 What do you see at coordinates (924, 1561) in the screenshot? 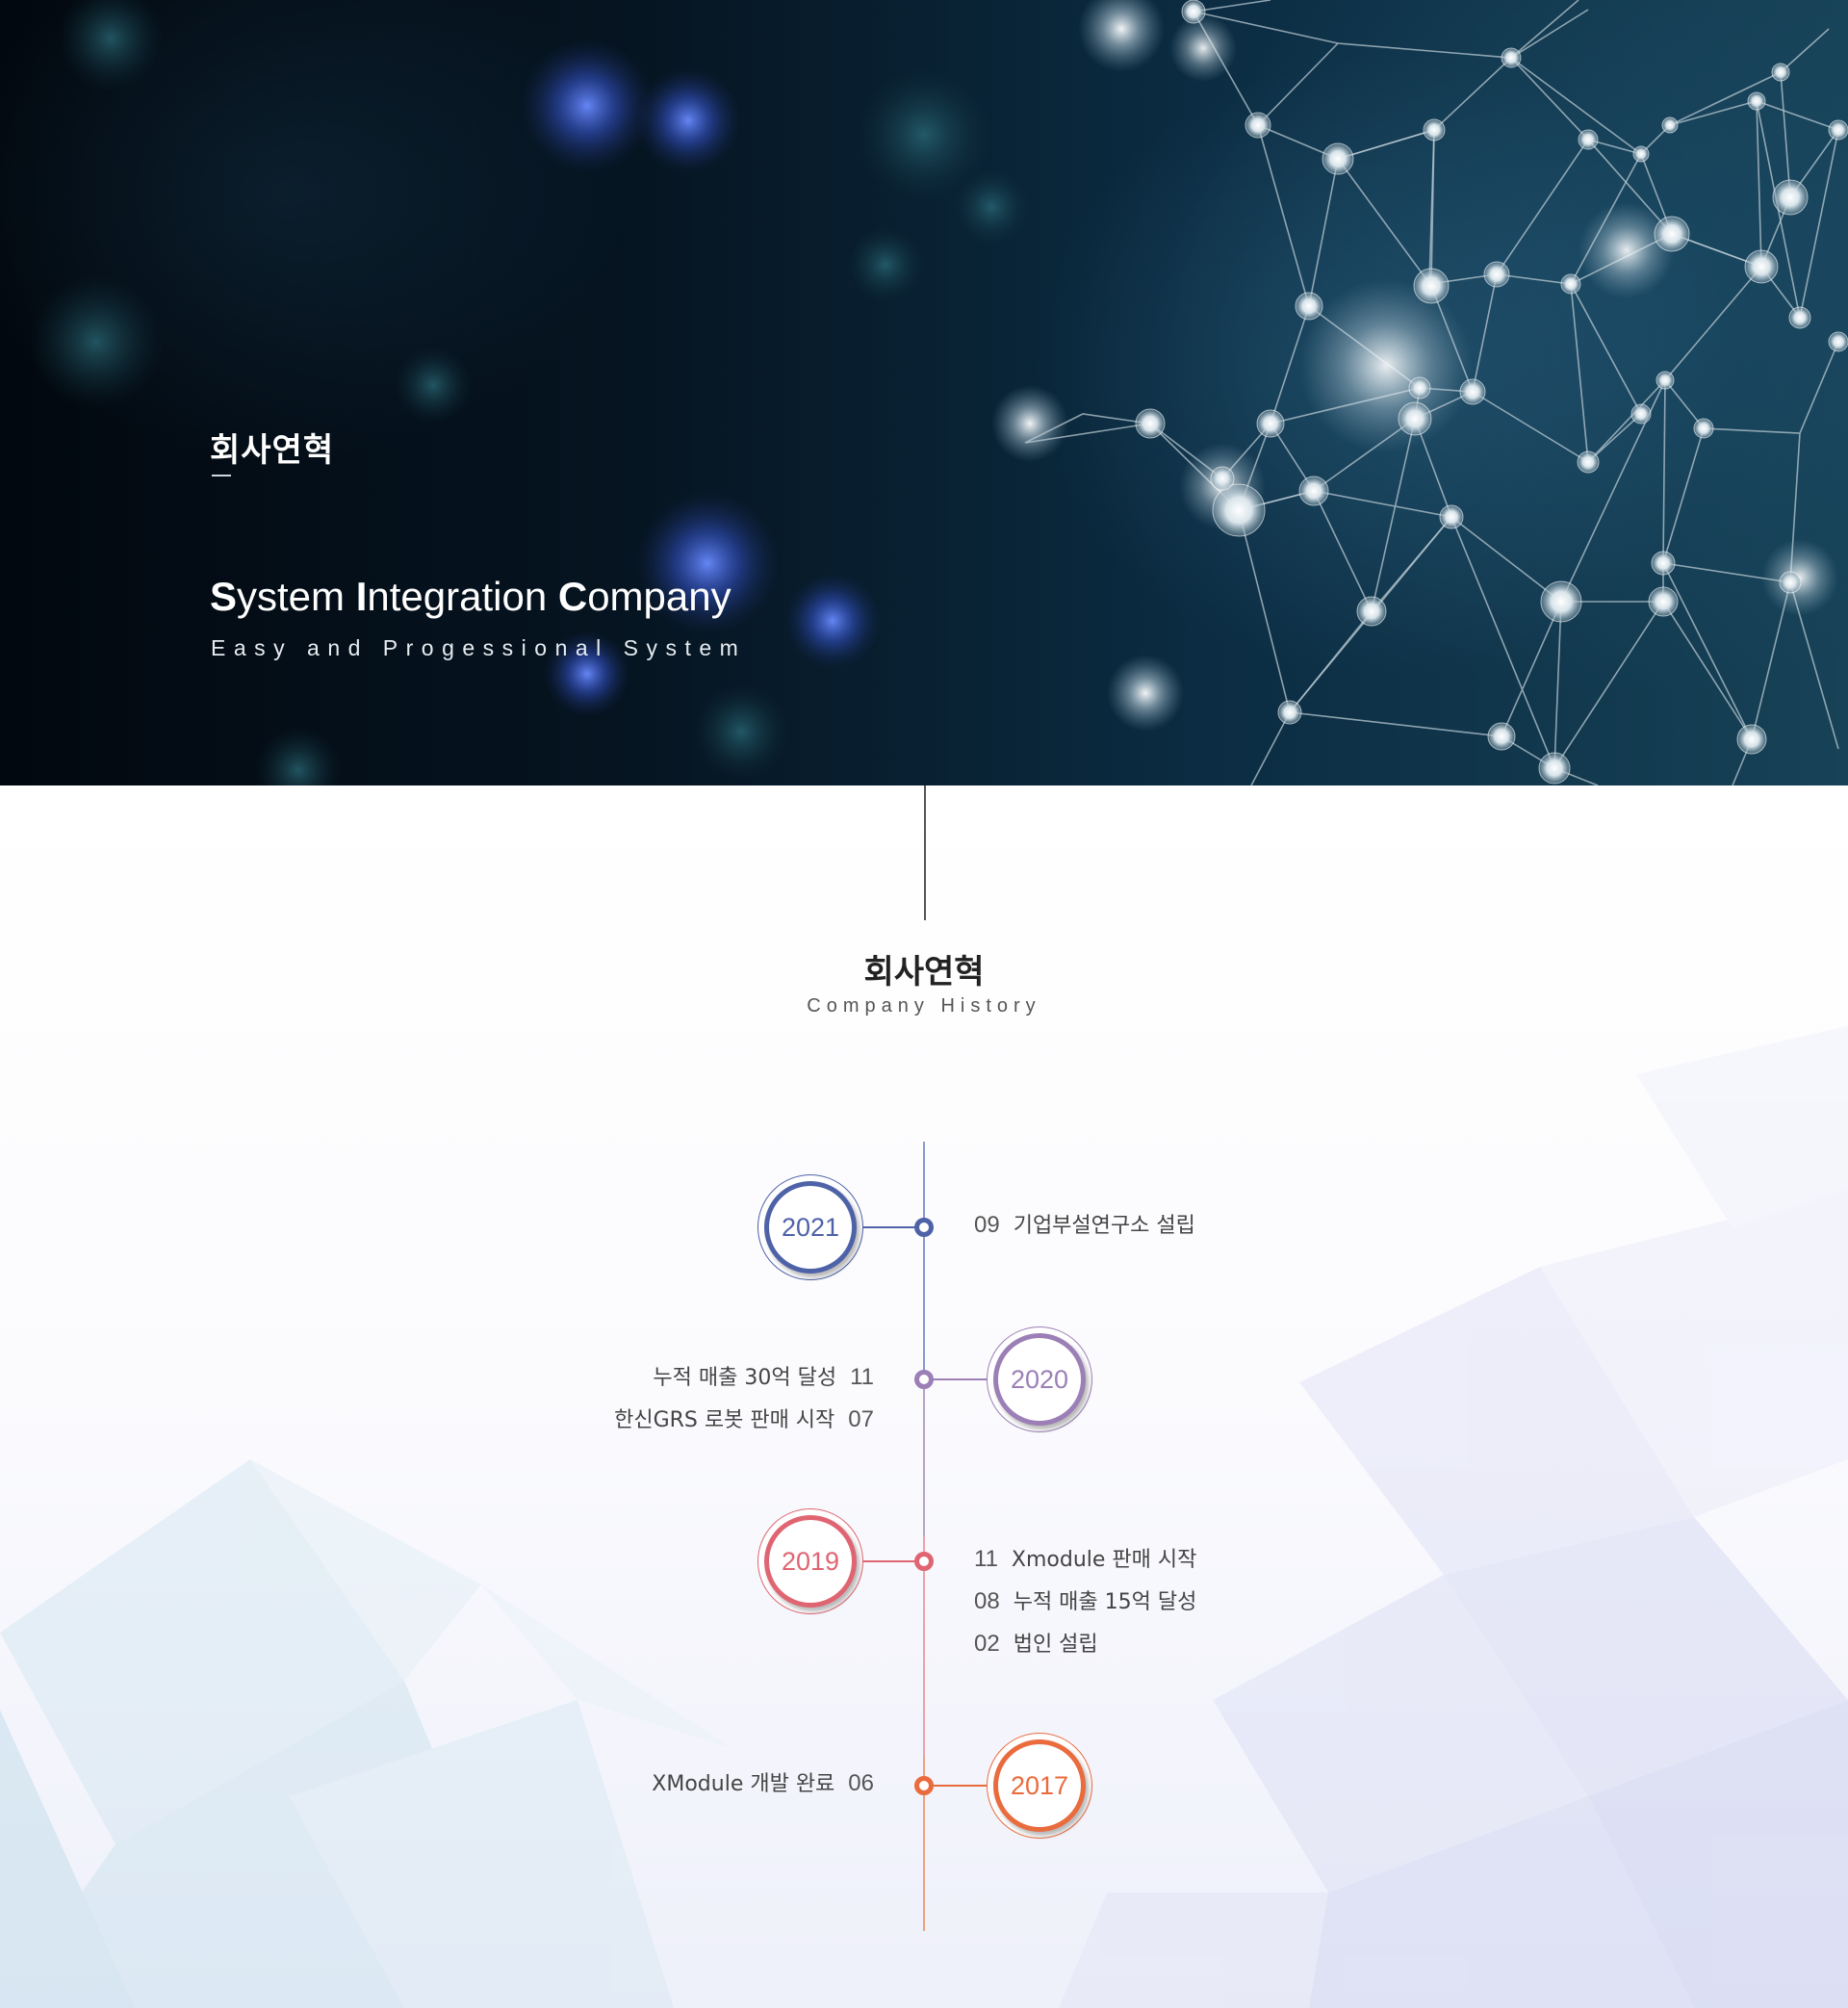
I see `timeline-node-2019` at bounding box center [924, 1561].